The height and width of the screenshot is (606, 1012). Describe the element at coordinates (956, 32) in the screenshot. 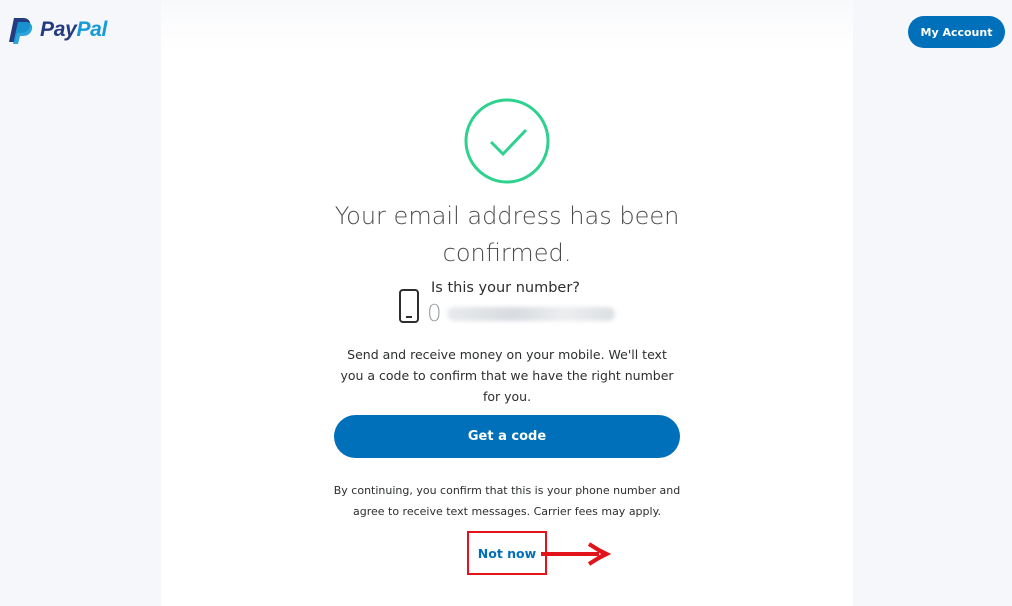

I see `my-account-button: My Account` at that location.